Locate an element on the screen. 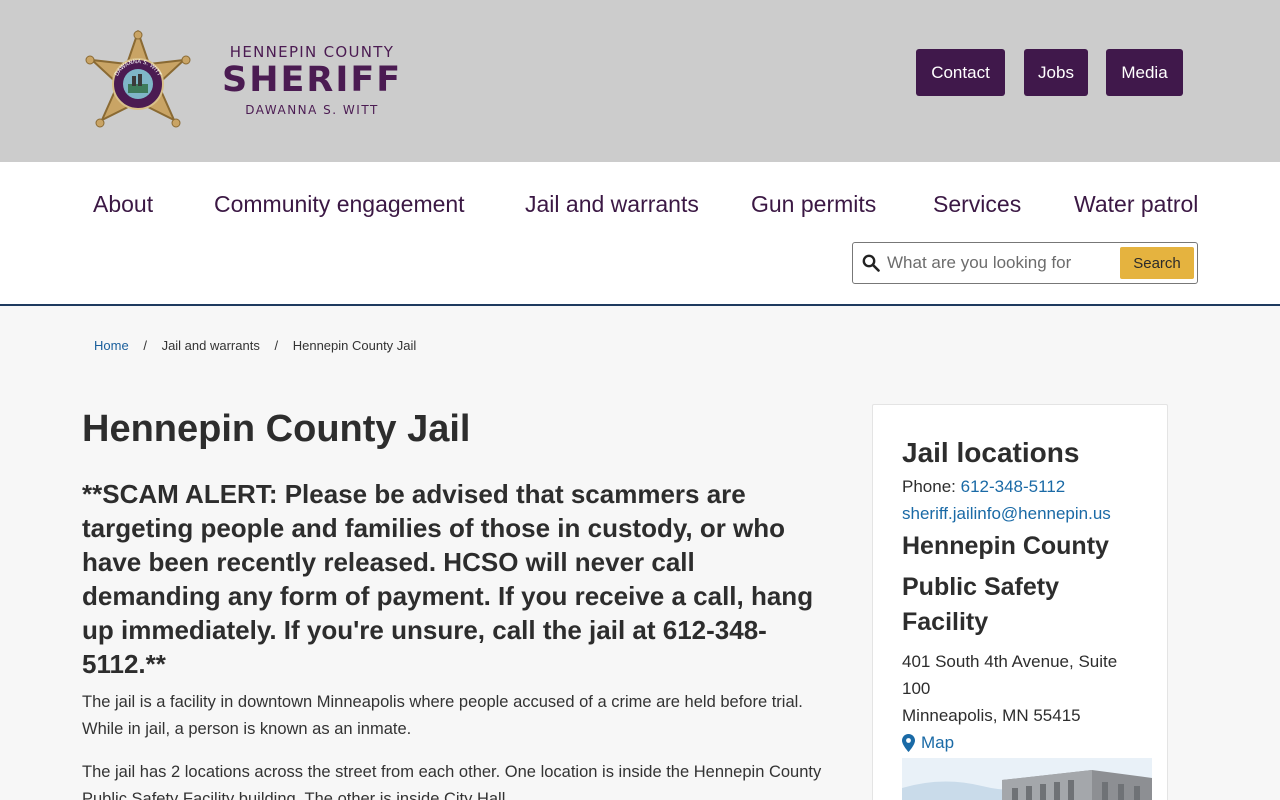  logo-county: HENNEPIN COUNTY is located at coordinates (312, 52).